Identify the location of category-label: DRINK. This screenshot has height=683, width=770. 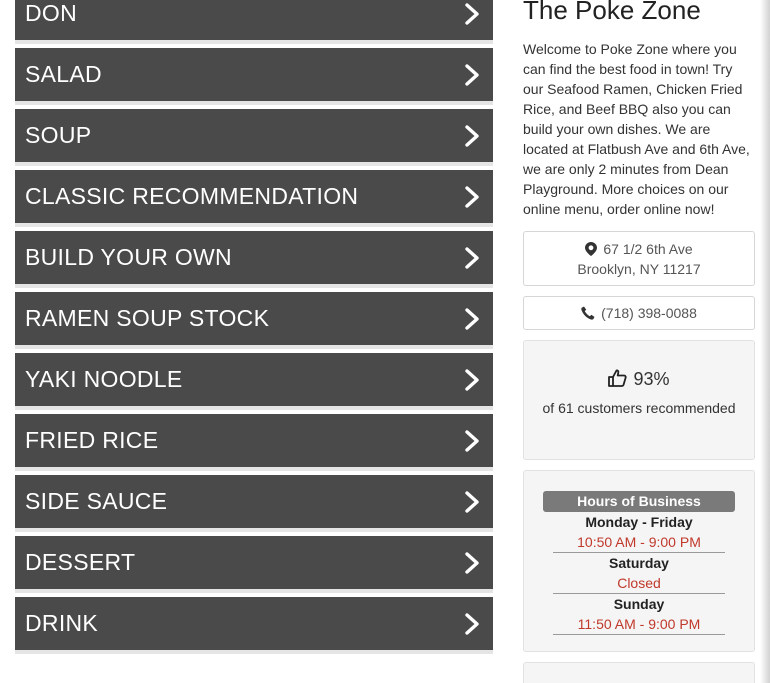
(62, 623).